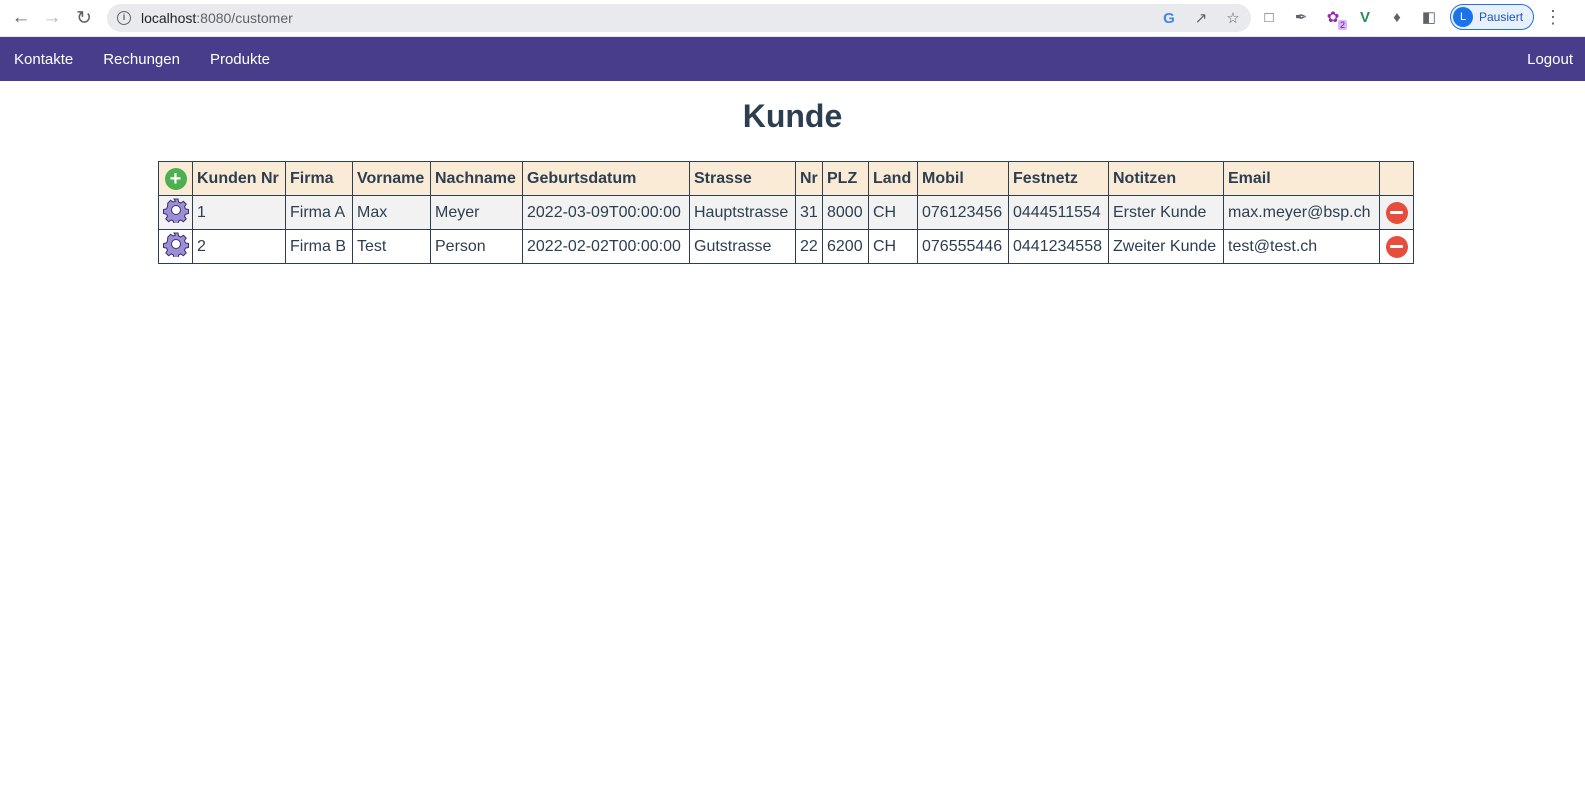 The height and width of the screenshot is (798, 1585). What do you see at coordinates (124, 18) in the screenshot?
I see `info-icon: i` at bounding box center [124, 18].